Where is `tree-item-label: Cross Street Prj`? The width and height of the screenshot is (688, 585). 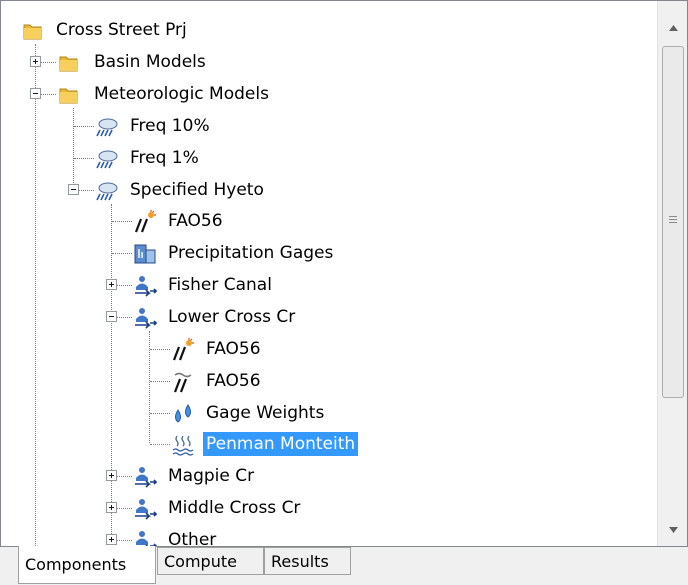
tree-item-label: Cross Street Prj is located at coordinates (121, 30).